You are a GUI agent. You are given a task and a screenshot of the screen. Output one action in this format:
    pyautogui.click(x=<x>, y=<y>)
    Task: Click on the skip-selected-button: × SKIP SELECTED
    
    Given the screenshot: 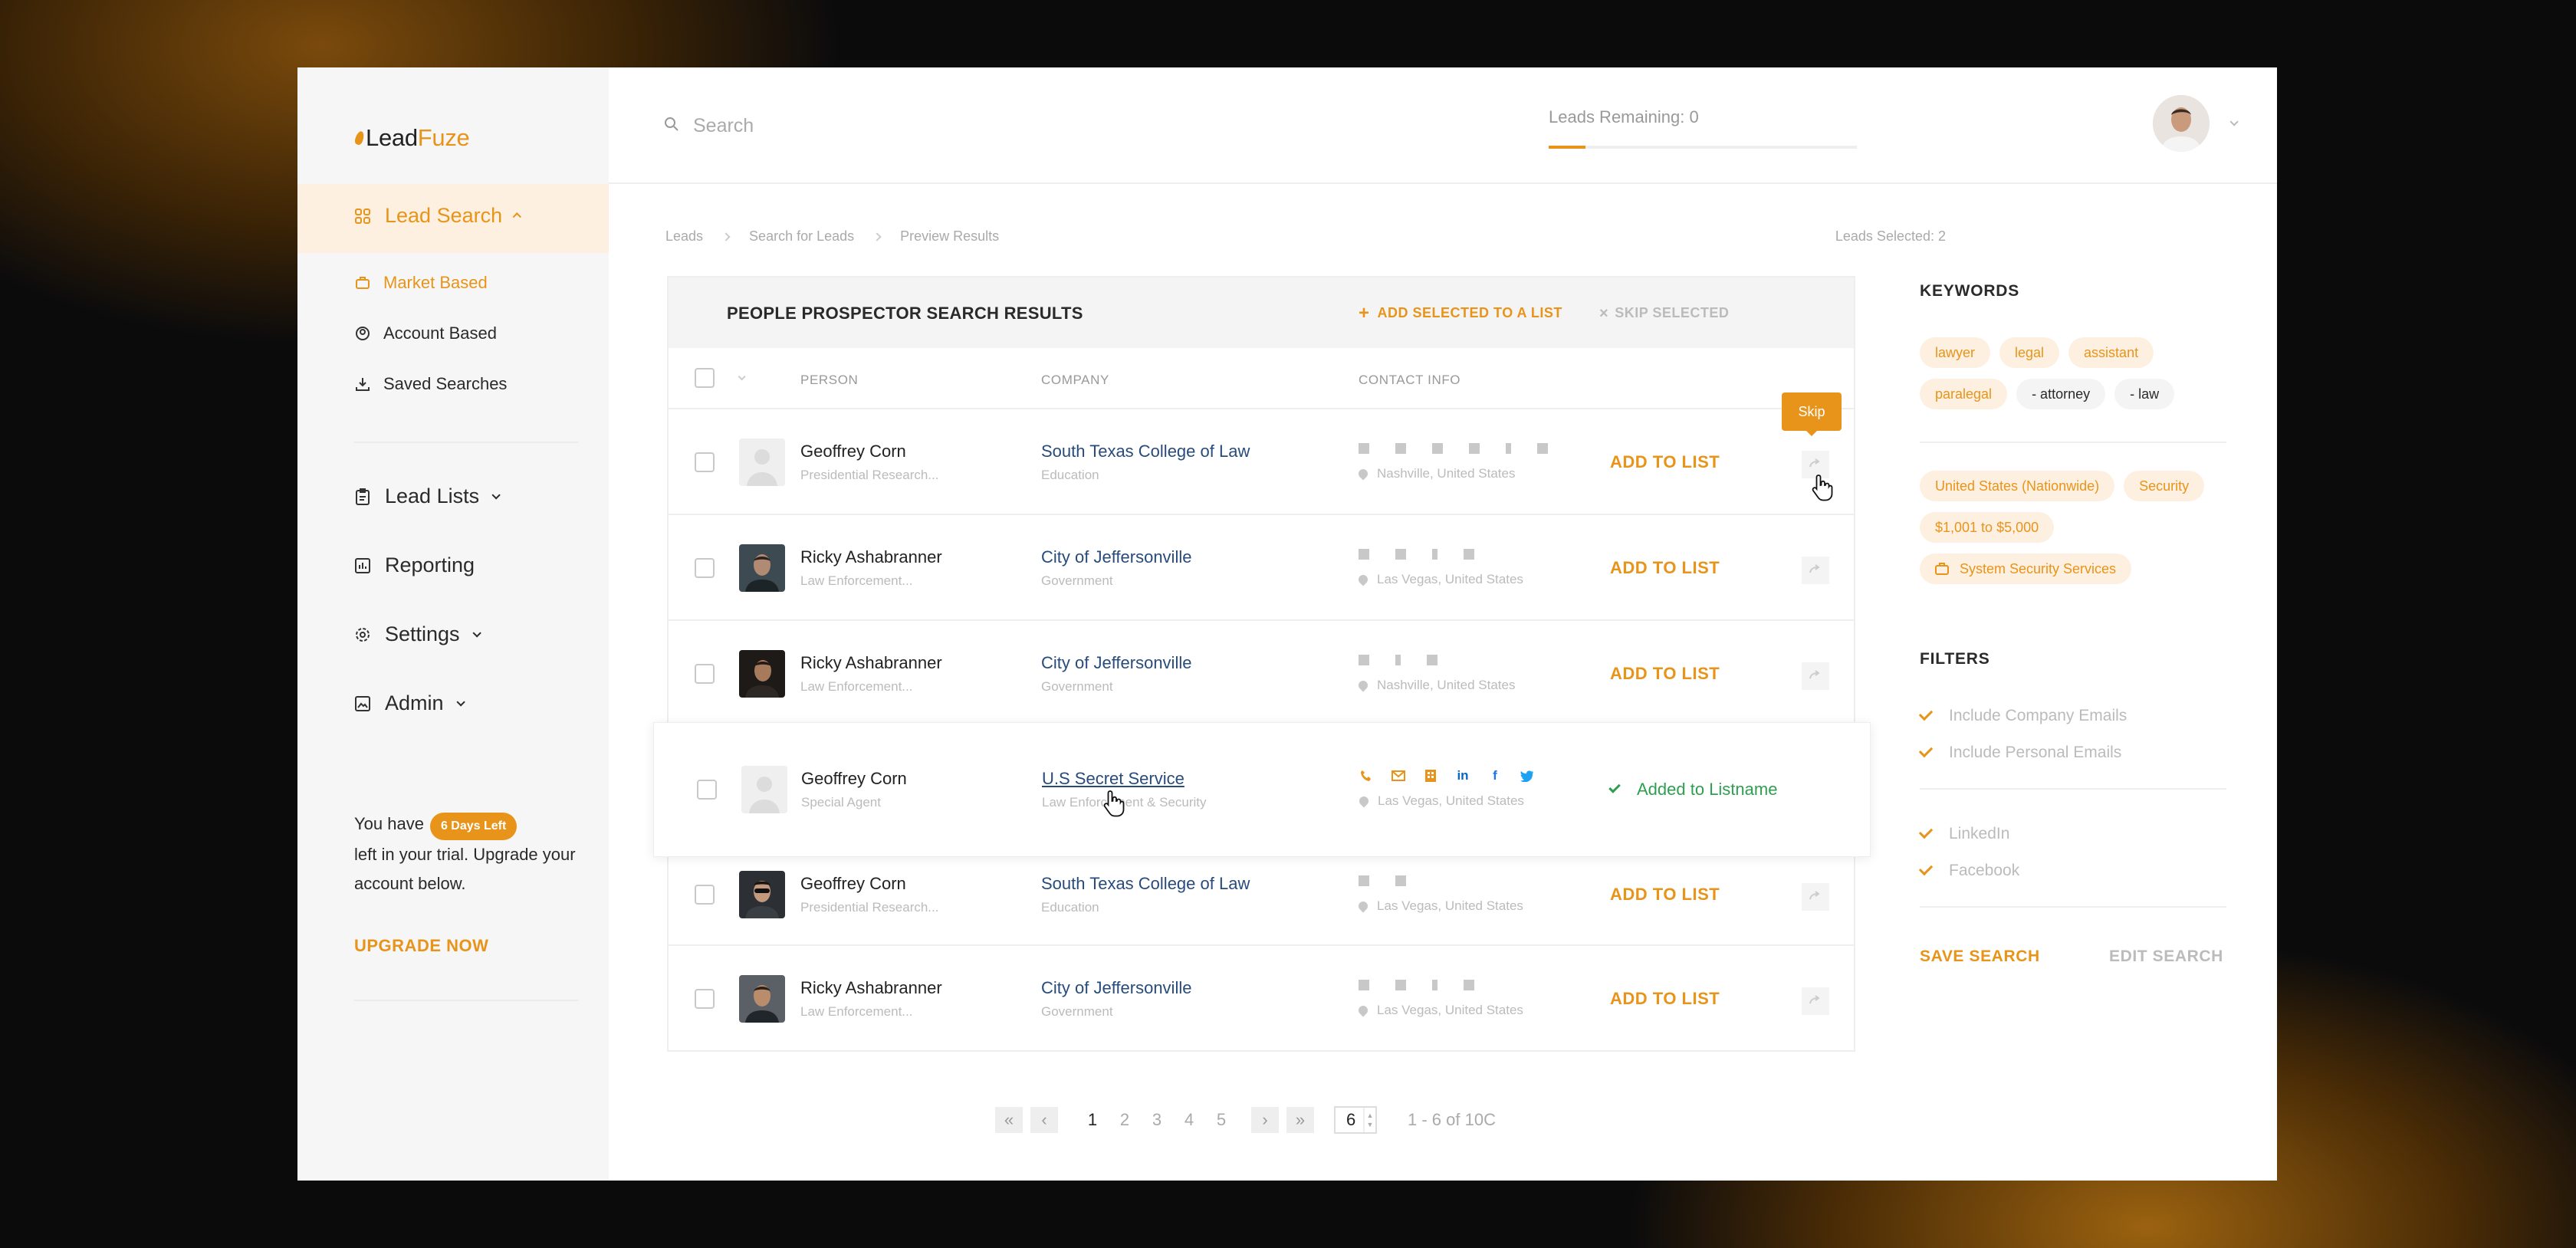 What is the action you would take?
    pyautogui.click(x=1664, y=313)
    